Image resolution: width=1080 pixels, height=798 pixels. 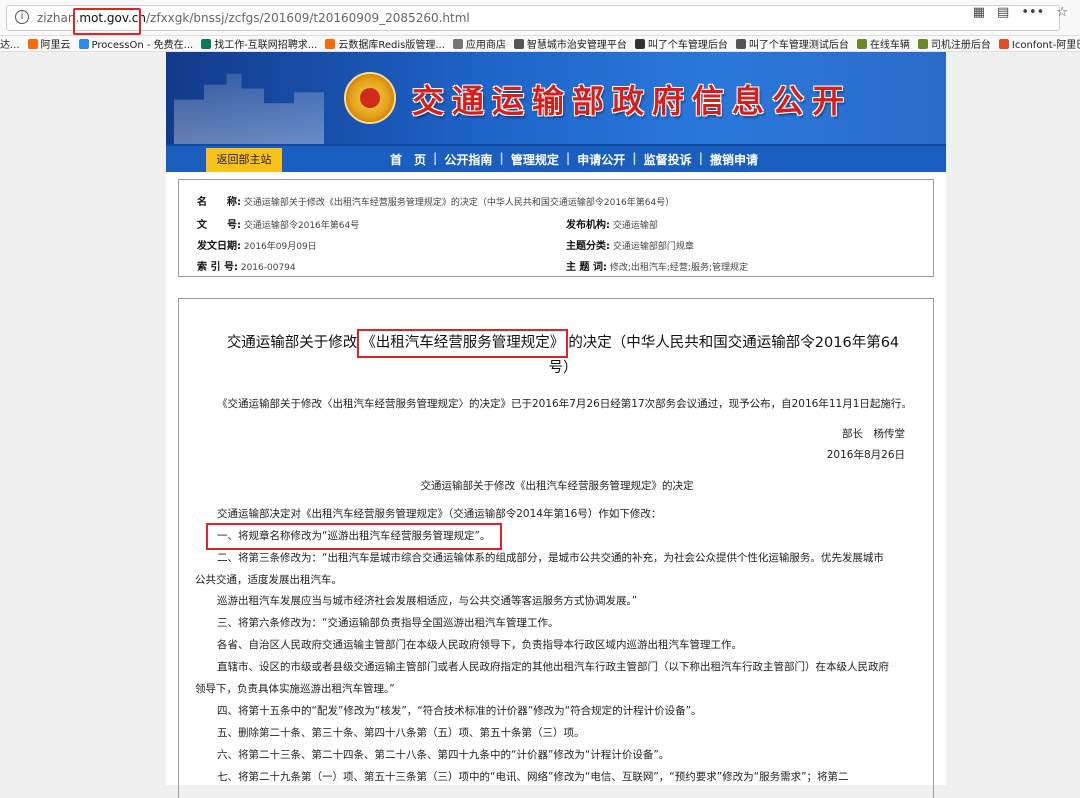 What do you see at coordinates (295, 689) in the screenshot?
I see `paragraph: 领导下，负责具体实施巡游出租汽车管理。”` at bounding box center [295, 689].